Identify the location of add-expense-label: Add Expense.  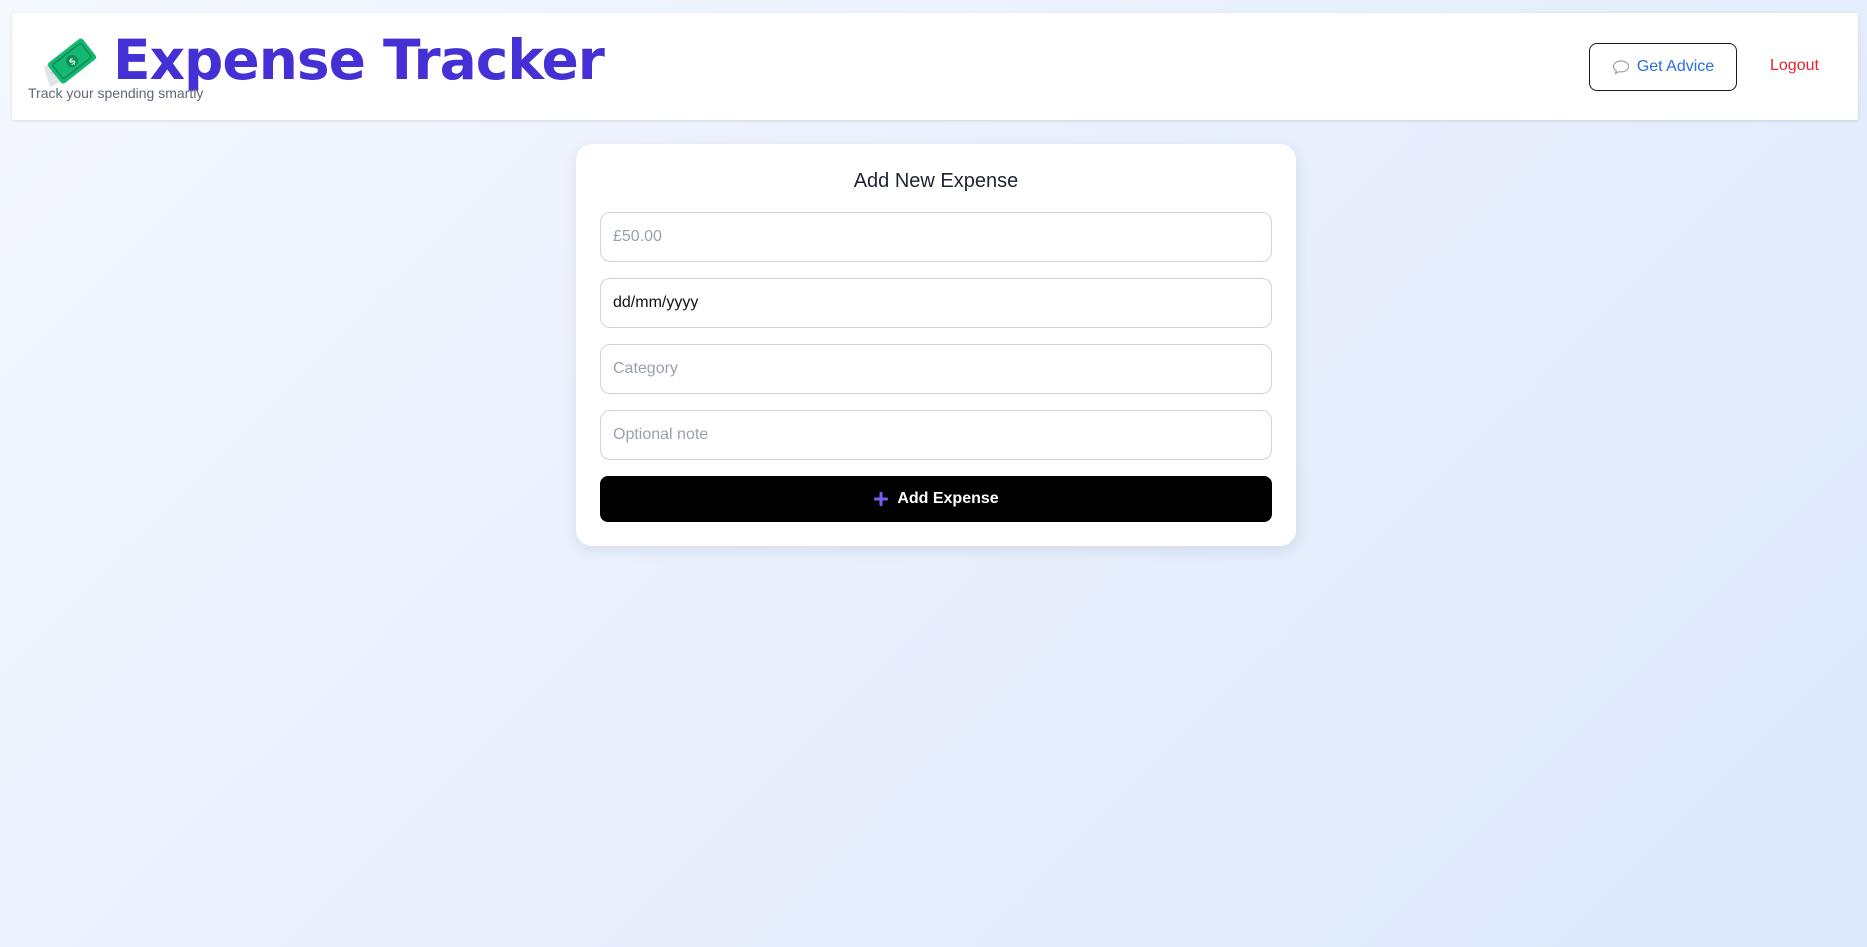
(948, 498).